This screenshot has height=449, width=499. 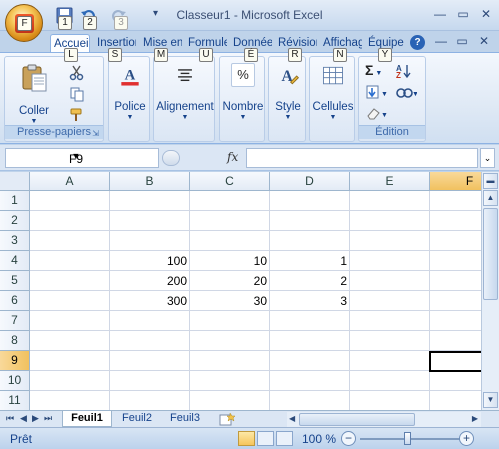 What do you see at coordinates (292, 418) in the screenshot?
I see `scroll-left-icon: ◀` at bounding box center [292, 418].